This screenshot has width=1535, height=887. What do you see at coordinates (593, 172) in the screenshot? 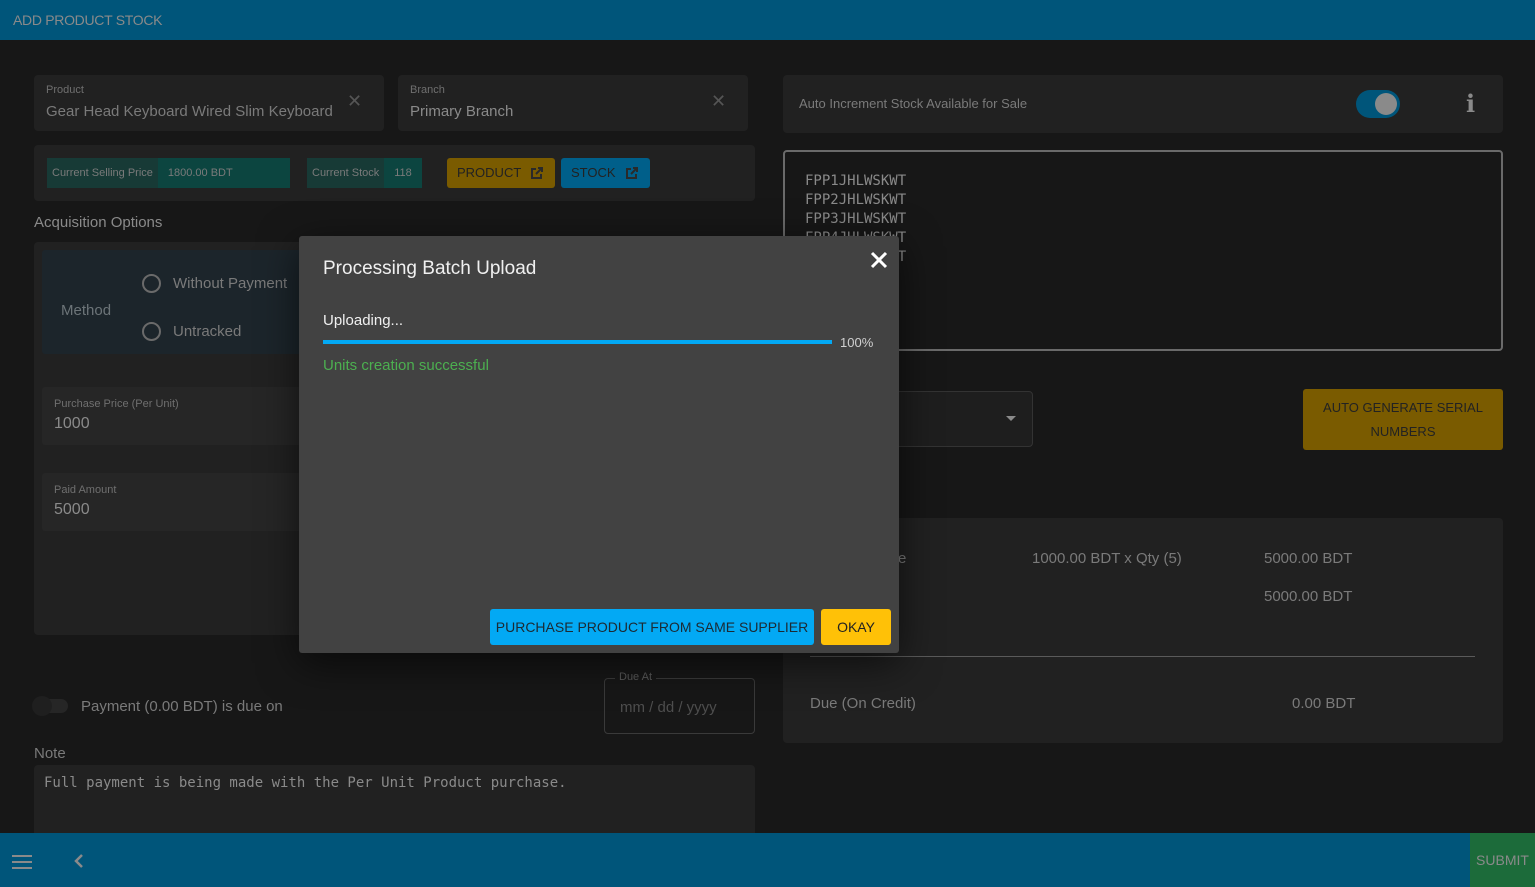
I see `stock-button-label: STOCK` at bounding box center [593, 172].